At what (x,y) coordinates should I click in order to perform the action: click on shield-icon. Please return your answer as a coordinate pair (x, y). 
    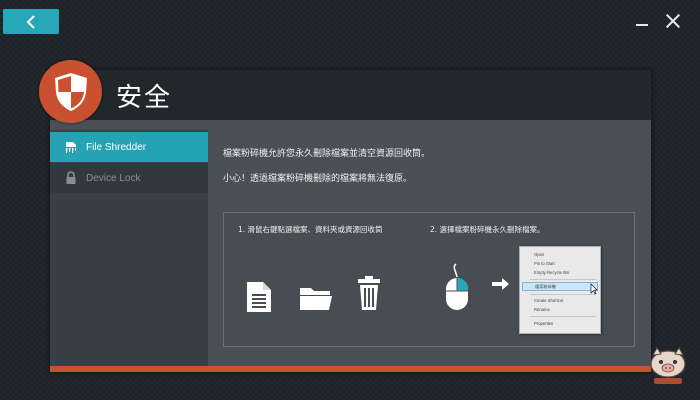
    Looking at the image, I should click on (70, 91).